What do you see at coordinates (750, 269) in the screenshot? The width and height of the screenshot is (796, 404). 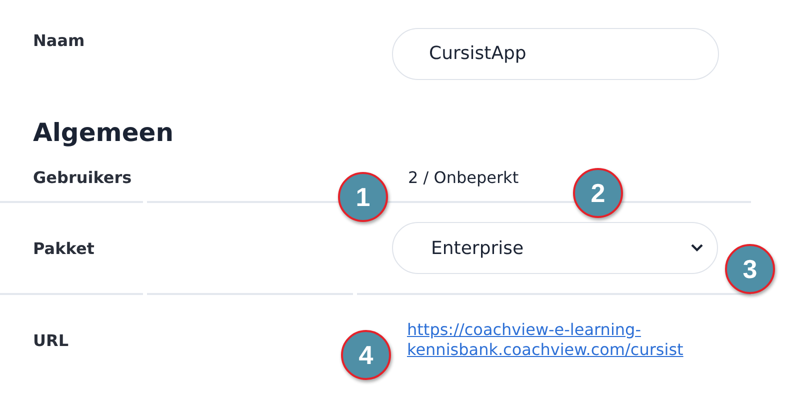 I see `callout-badge: 3` at bounding box center [750, 269].